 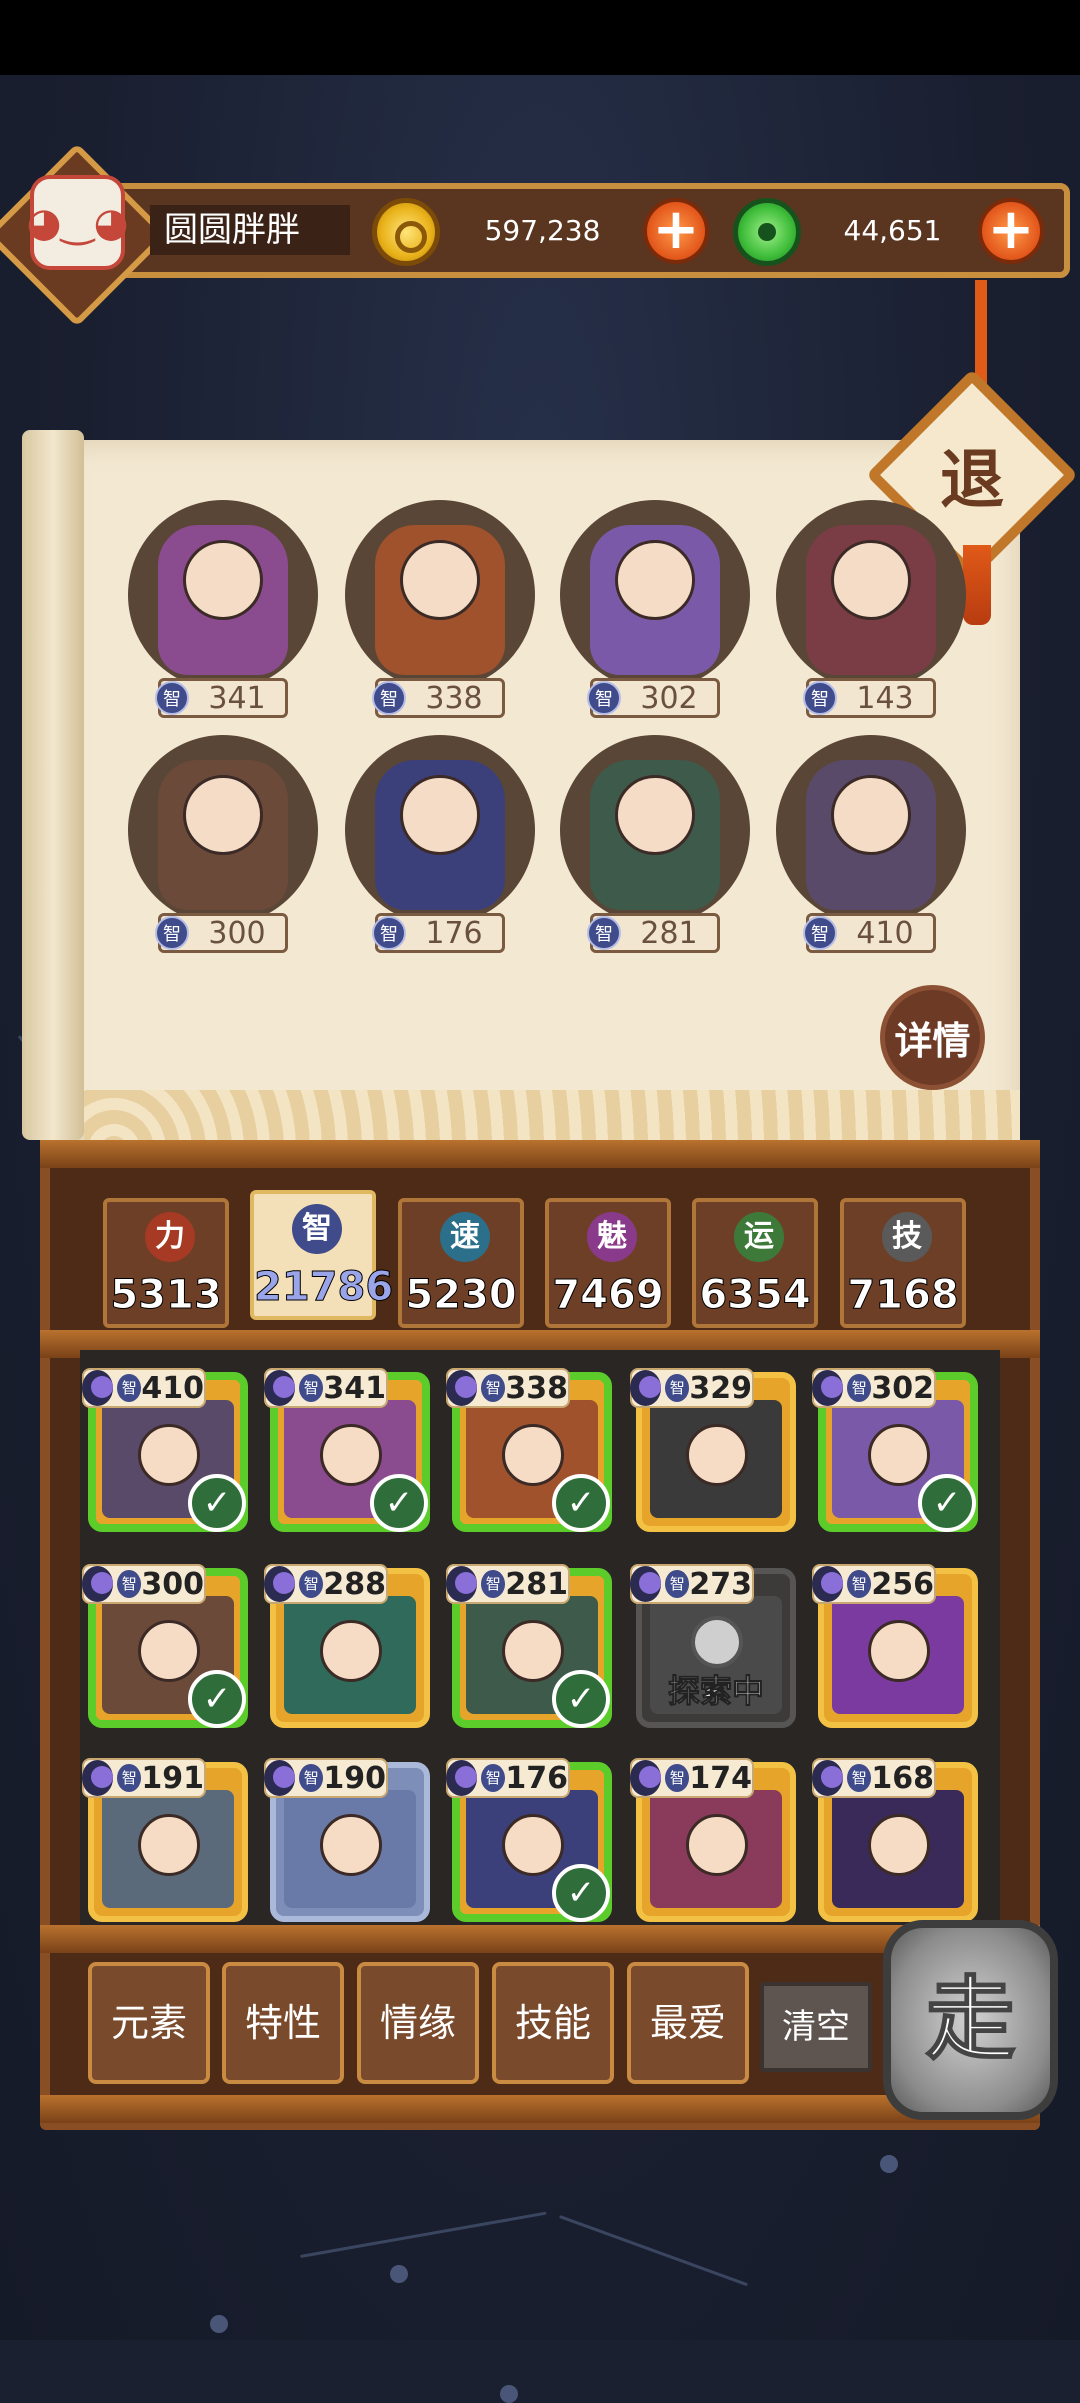 I want to click on character-card: 智 300 ✓, so click(x=165, y=1646).